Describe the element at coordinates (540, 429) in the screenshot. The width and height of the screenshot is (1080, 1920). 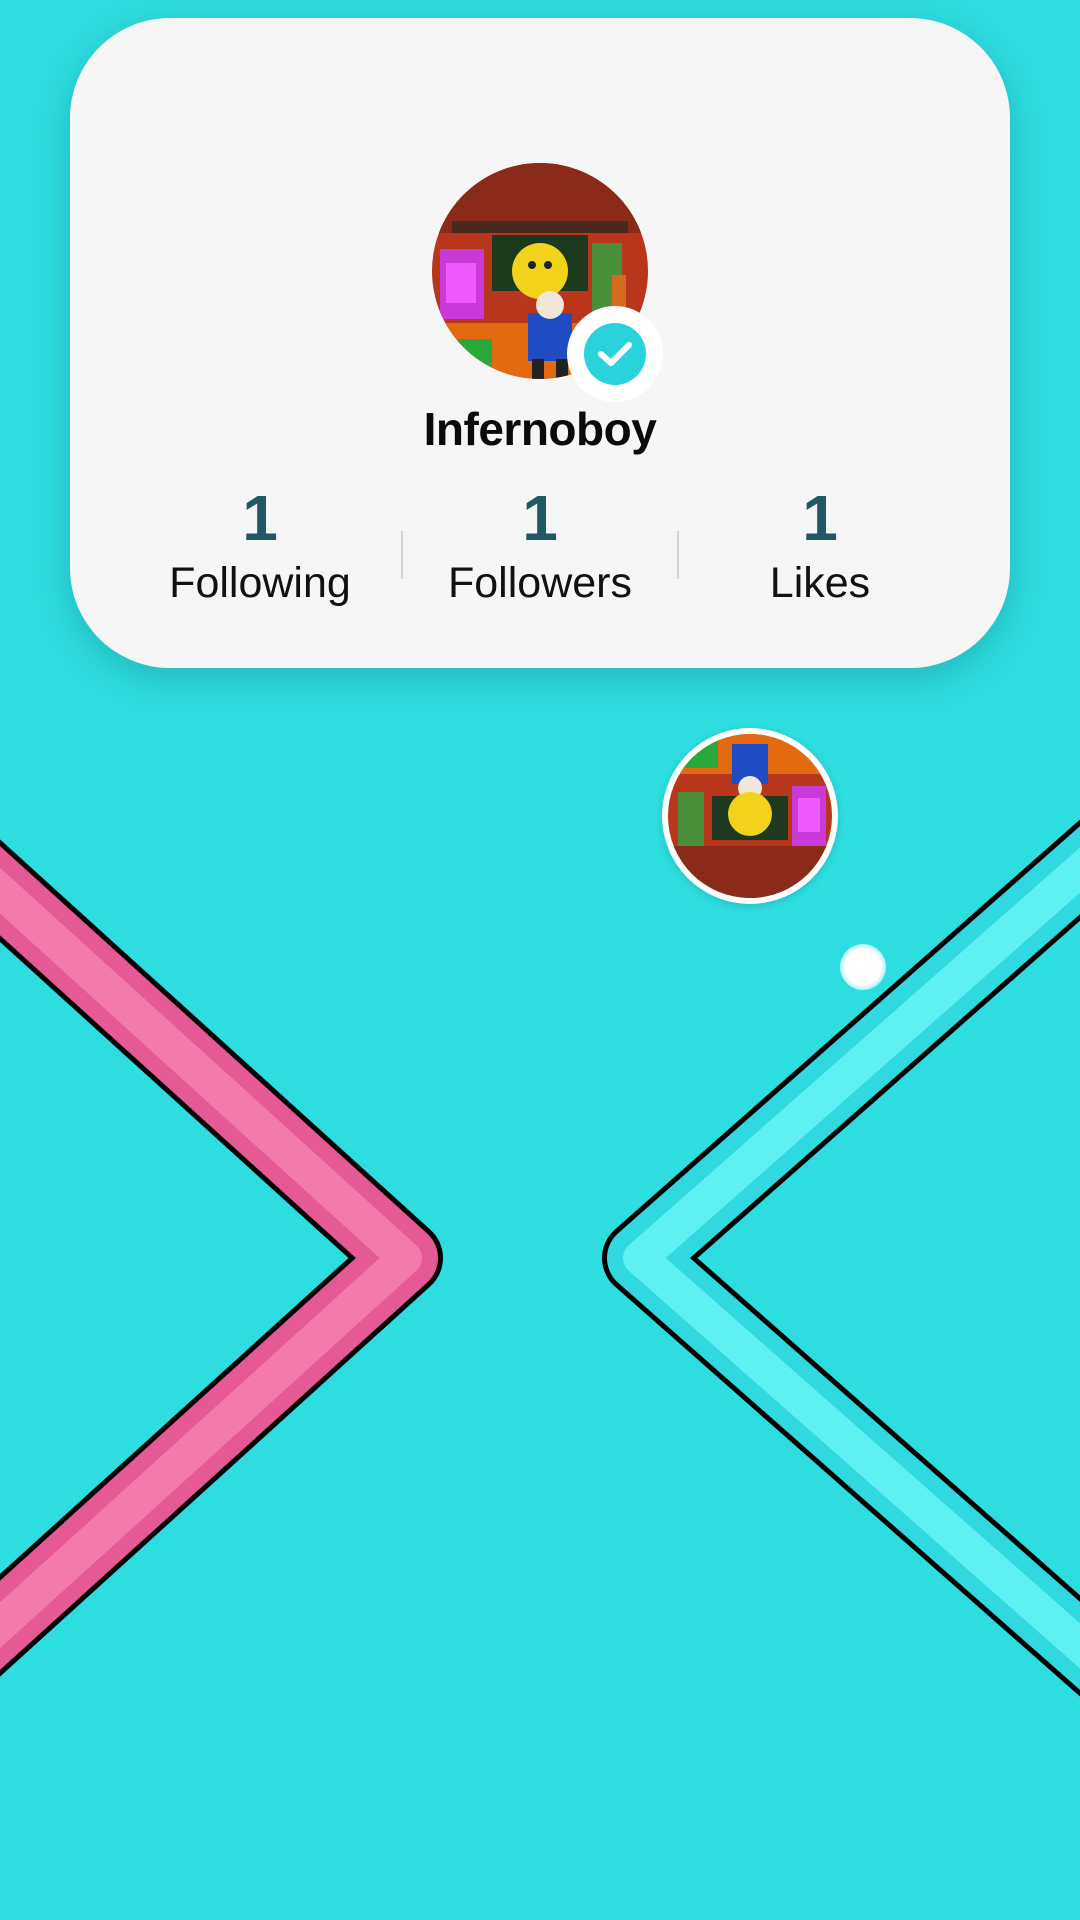
I see `profile-username: Infernoboy` at that location.